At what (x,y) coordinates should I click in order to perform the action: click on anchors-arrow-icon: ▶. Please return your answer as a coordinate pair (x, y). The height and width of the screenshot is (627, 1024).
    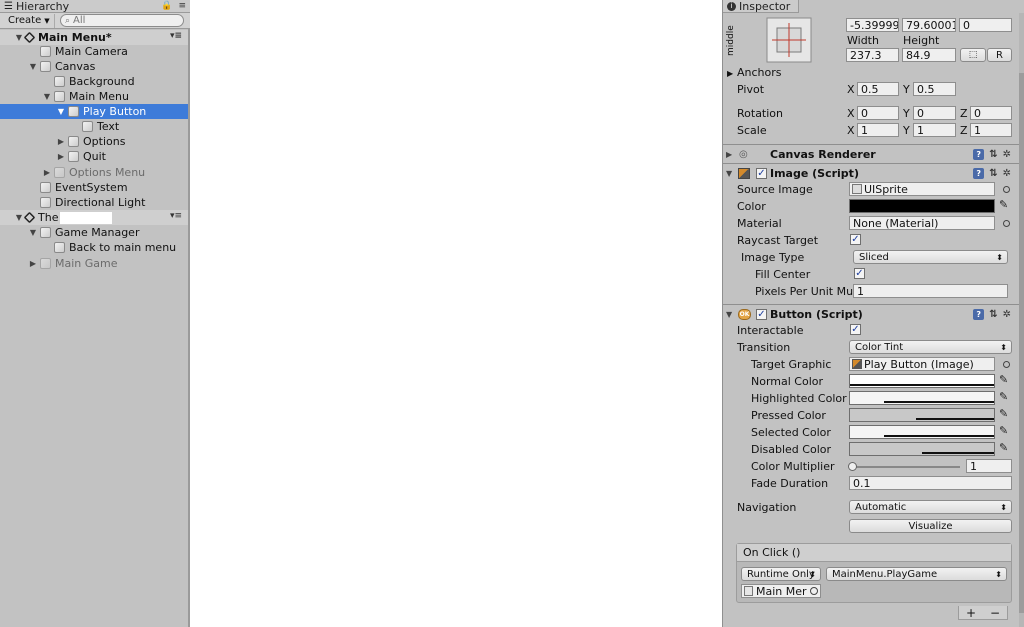
    Looking at the image, I should click on (730, 72).